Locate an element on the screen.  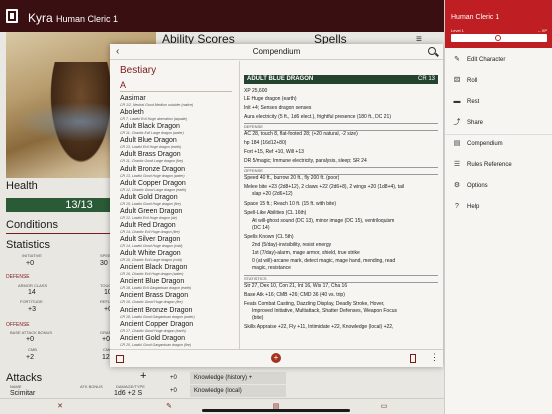
bestiary-item-subtitle: CR 10, Chaotic Evil Large dragon (cold) is located at coordinates (151, 260).